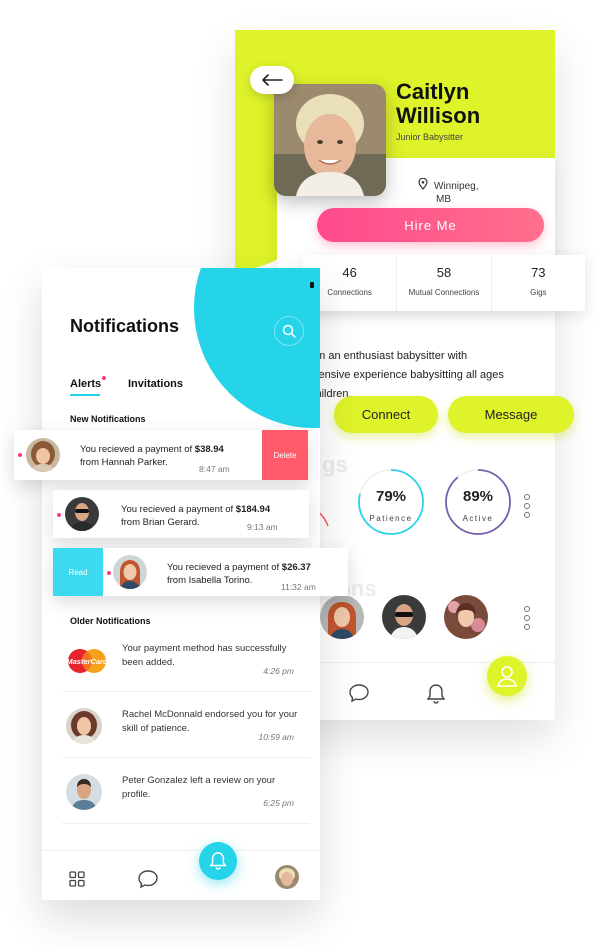 The width and height of the screenshot is (612, 949). What do you see at coordinates (430, 225) in the screenshot?
I see `hire-me-button: Hire Me` at bounding box center [430, 225].